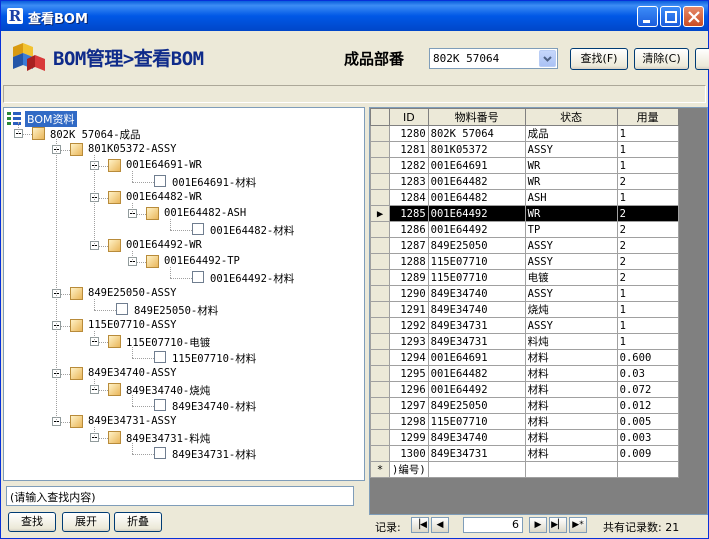  What do you see at coordinates (524, 213) in the screenshot?
I see `table-row: ▶ 1285 001E64492 WR 2` at bounding box center [524, 213].